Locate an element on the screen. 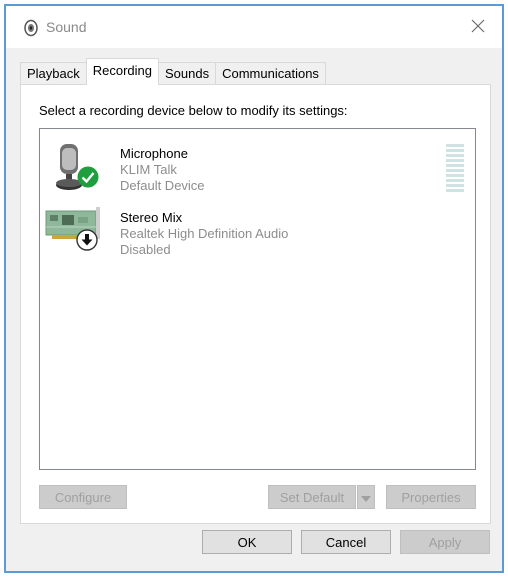 This screenshot has height=577, width=508. device-name: Stereo Mix is located at coordinates (151, 217).